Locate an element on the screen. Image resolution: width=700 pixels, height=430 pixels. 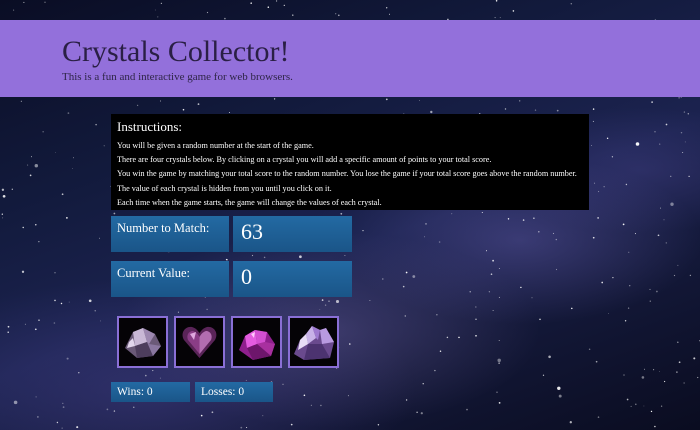
losses-counter: Losses: 0 is located at coordinates (234, 392).